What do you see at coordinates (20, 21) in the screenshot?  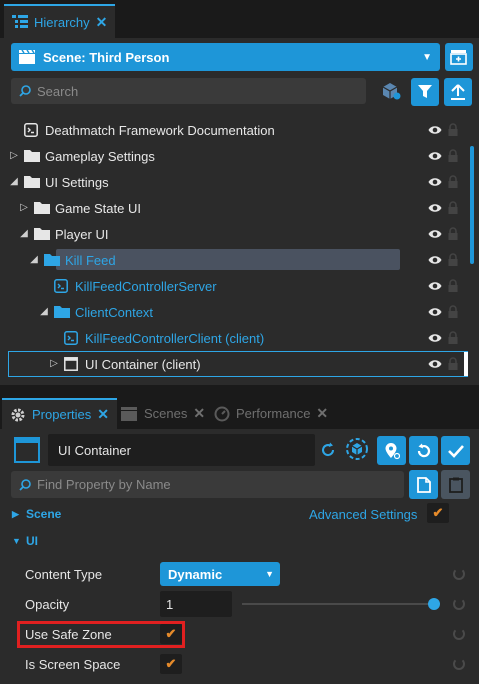 I see `hierarchy-icon` at bounding box center [20, 21].